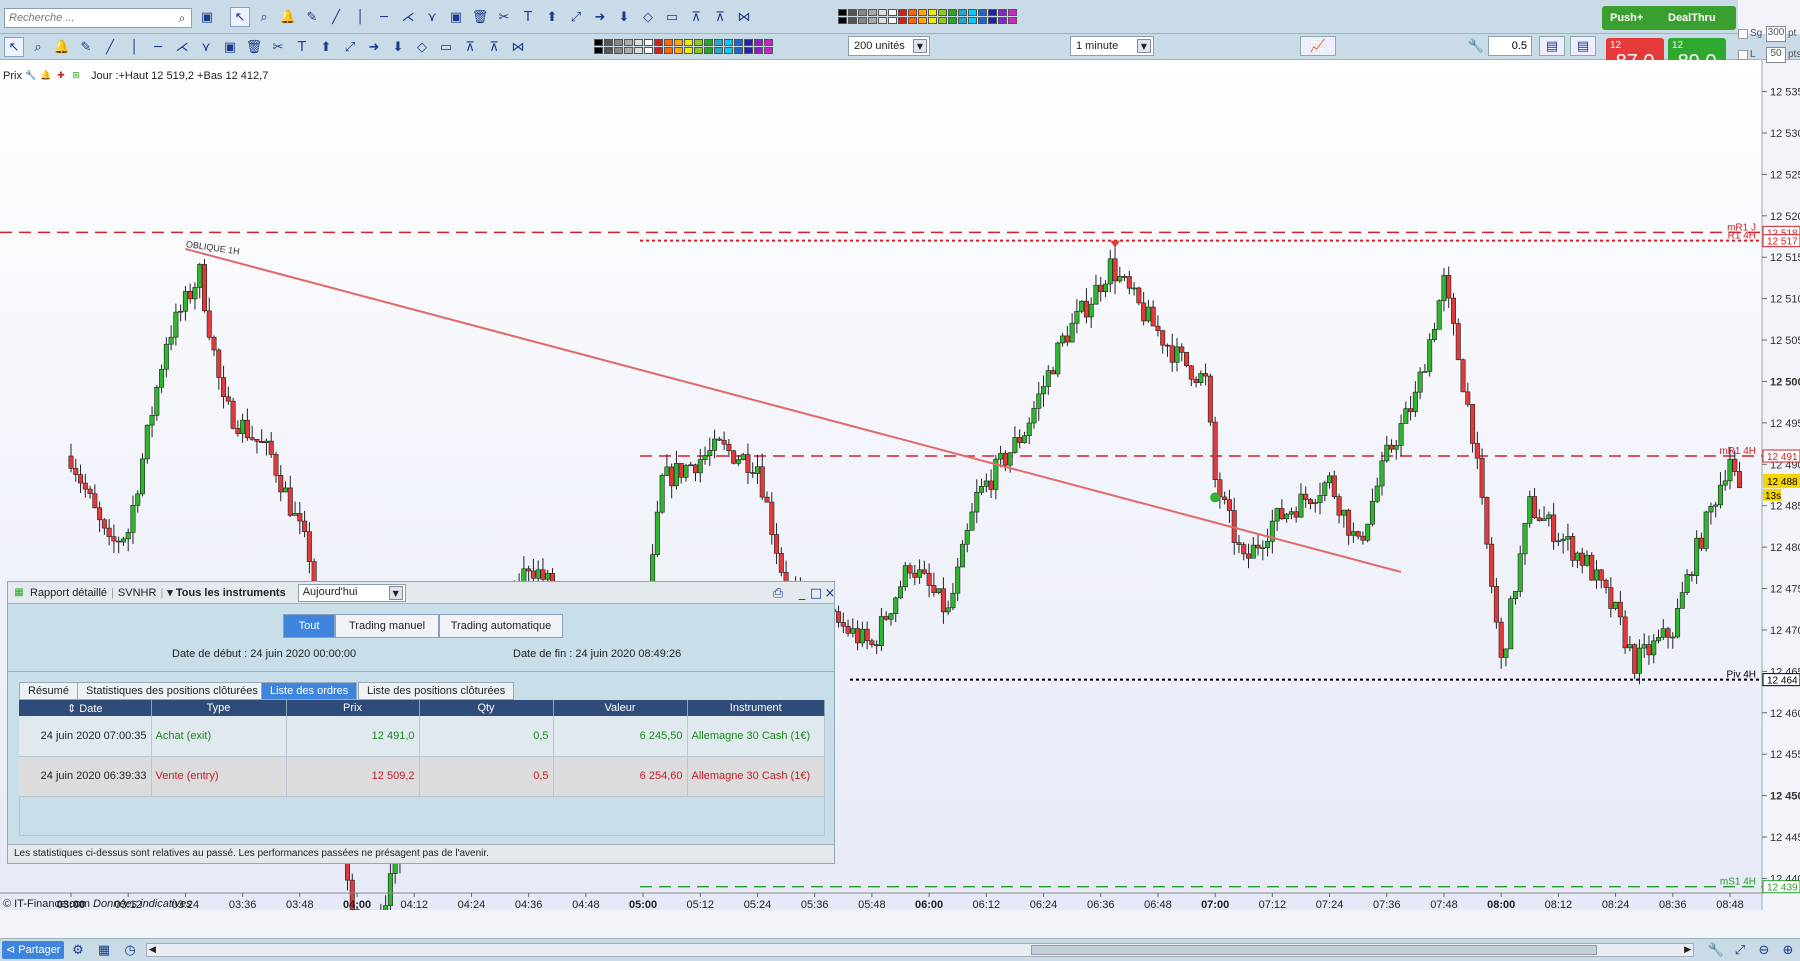 The image size is (1800, 961). Describe the element at coordinates (1788, 950) in the screenshot. I see `zoom-in-icon: ⊕` at that location.